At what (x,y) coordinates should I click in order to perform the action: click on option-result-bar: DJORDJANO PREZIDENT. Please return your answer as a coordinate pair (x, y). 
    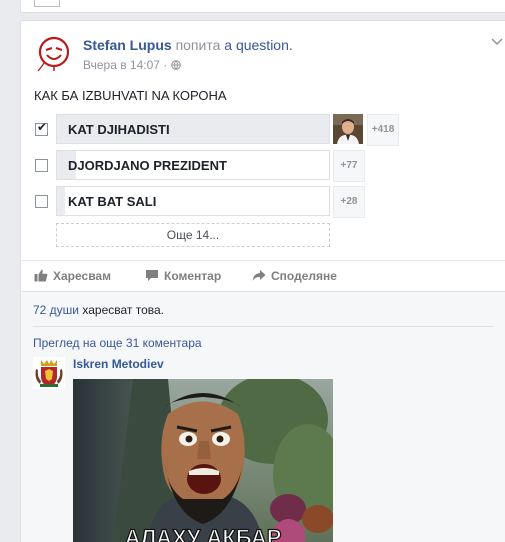
    Looking at the image, I should click on (193, 165).